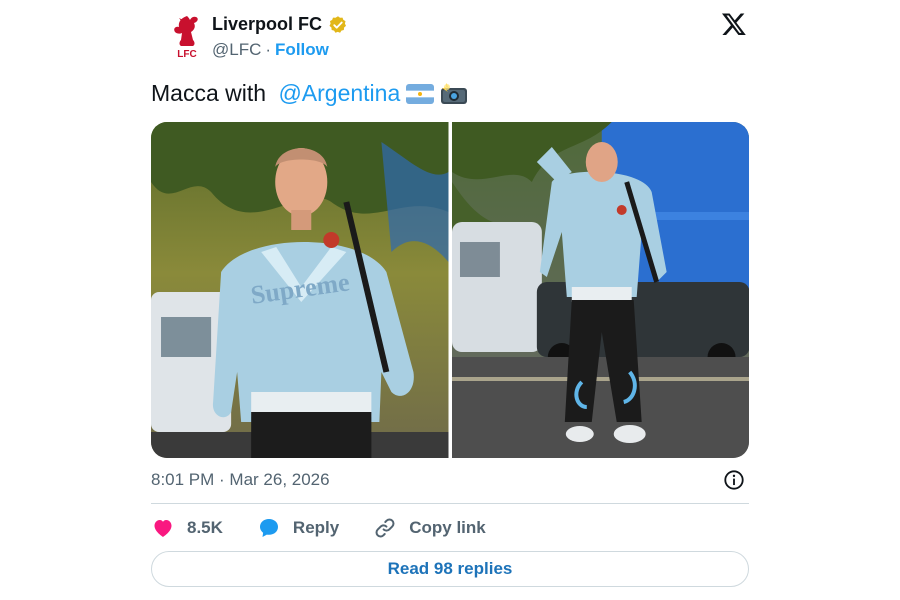 This screenshot has height=600, width=900. Describe the element at coordinates (205, 527) in the screenshot. I see `like-count: 8.5K` at that location.